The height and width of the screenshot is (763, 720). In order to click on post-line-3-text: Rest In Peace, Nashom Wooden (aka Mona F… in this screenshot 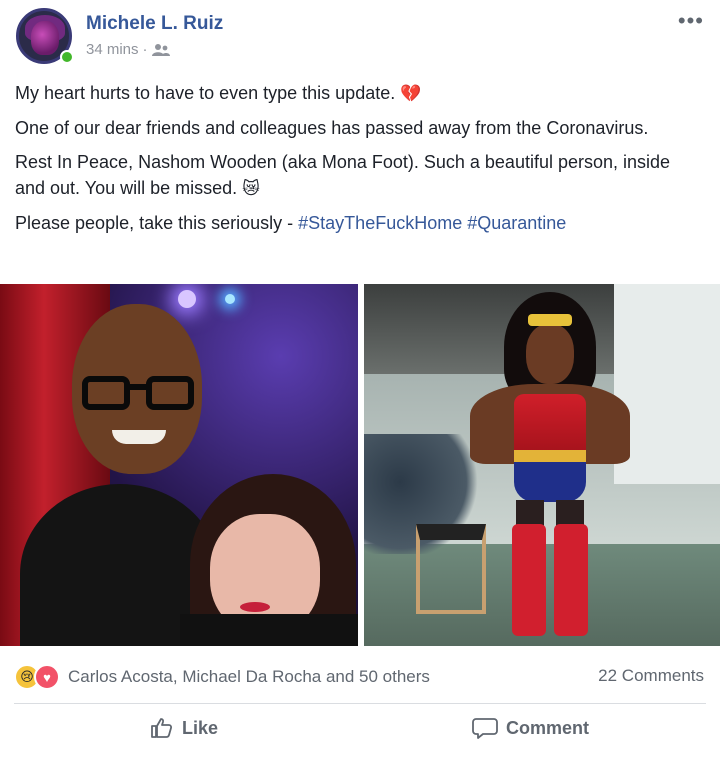, I will do `click(343, 175)`.